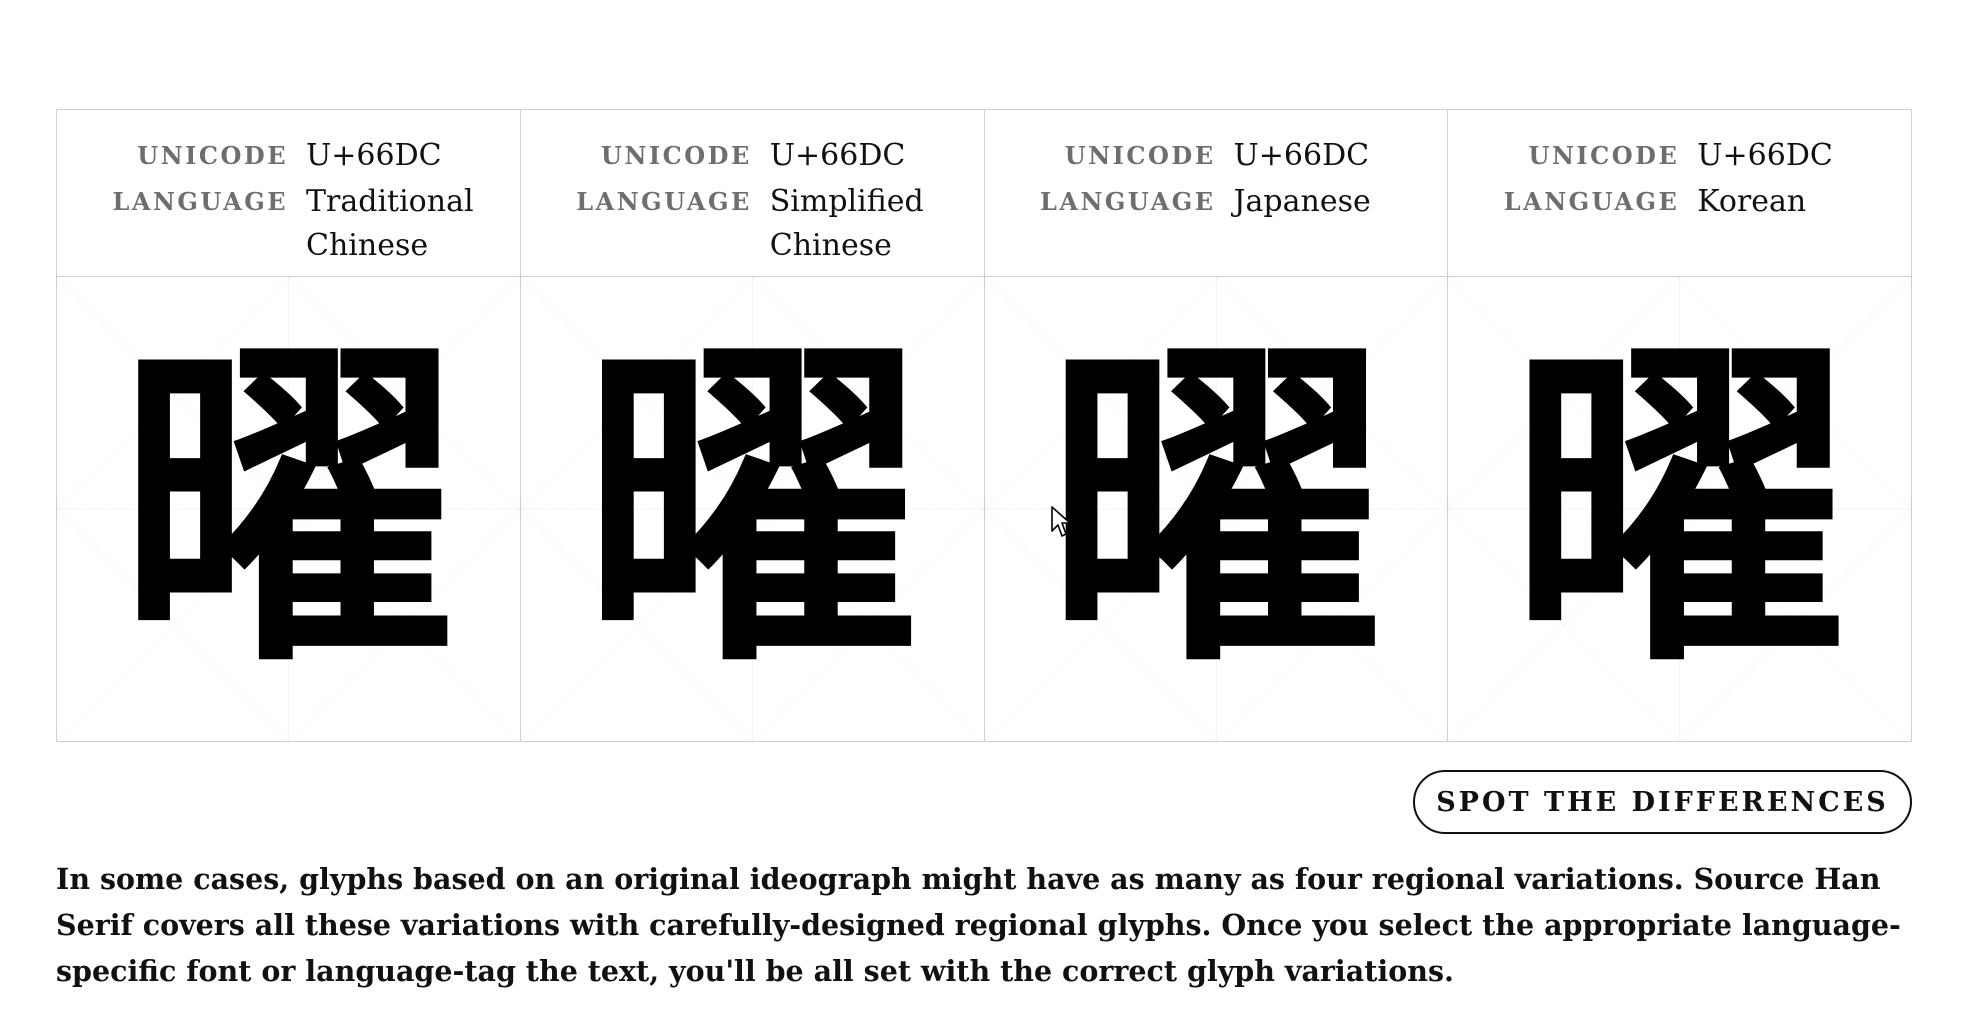 Image resolution: width=1968 pixels, height=1028 pixels. I want to click on mouse-pointer-icon, so click(1061, 521).